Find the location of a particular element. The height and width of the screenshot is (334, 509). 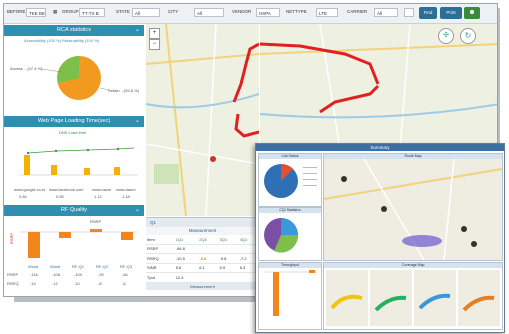

filter-label-before: BEFORE is located at coordinates (16, 11).